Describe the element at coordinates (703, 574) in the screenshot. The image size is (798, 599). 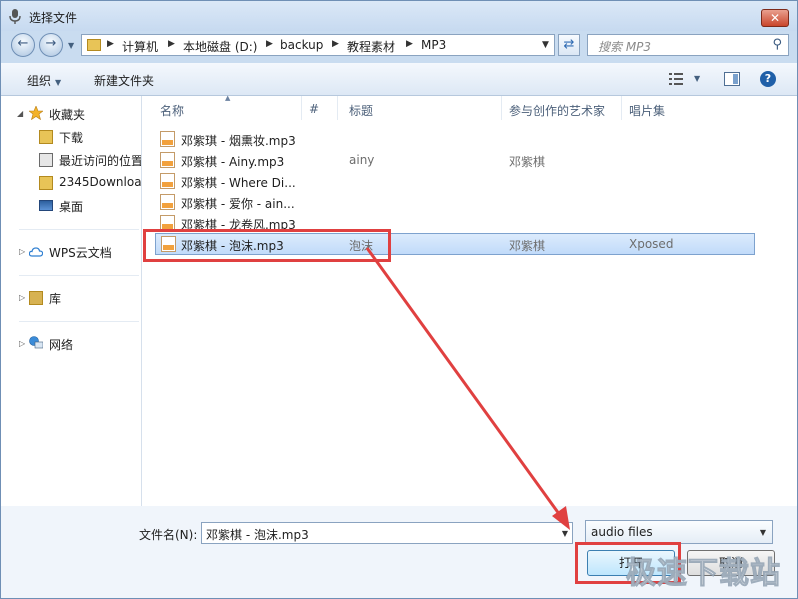
I see `watermark-text: 极速下载站` at that location.